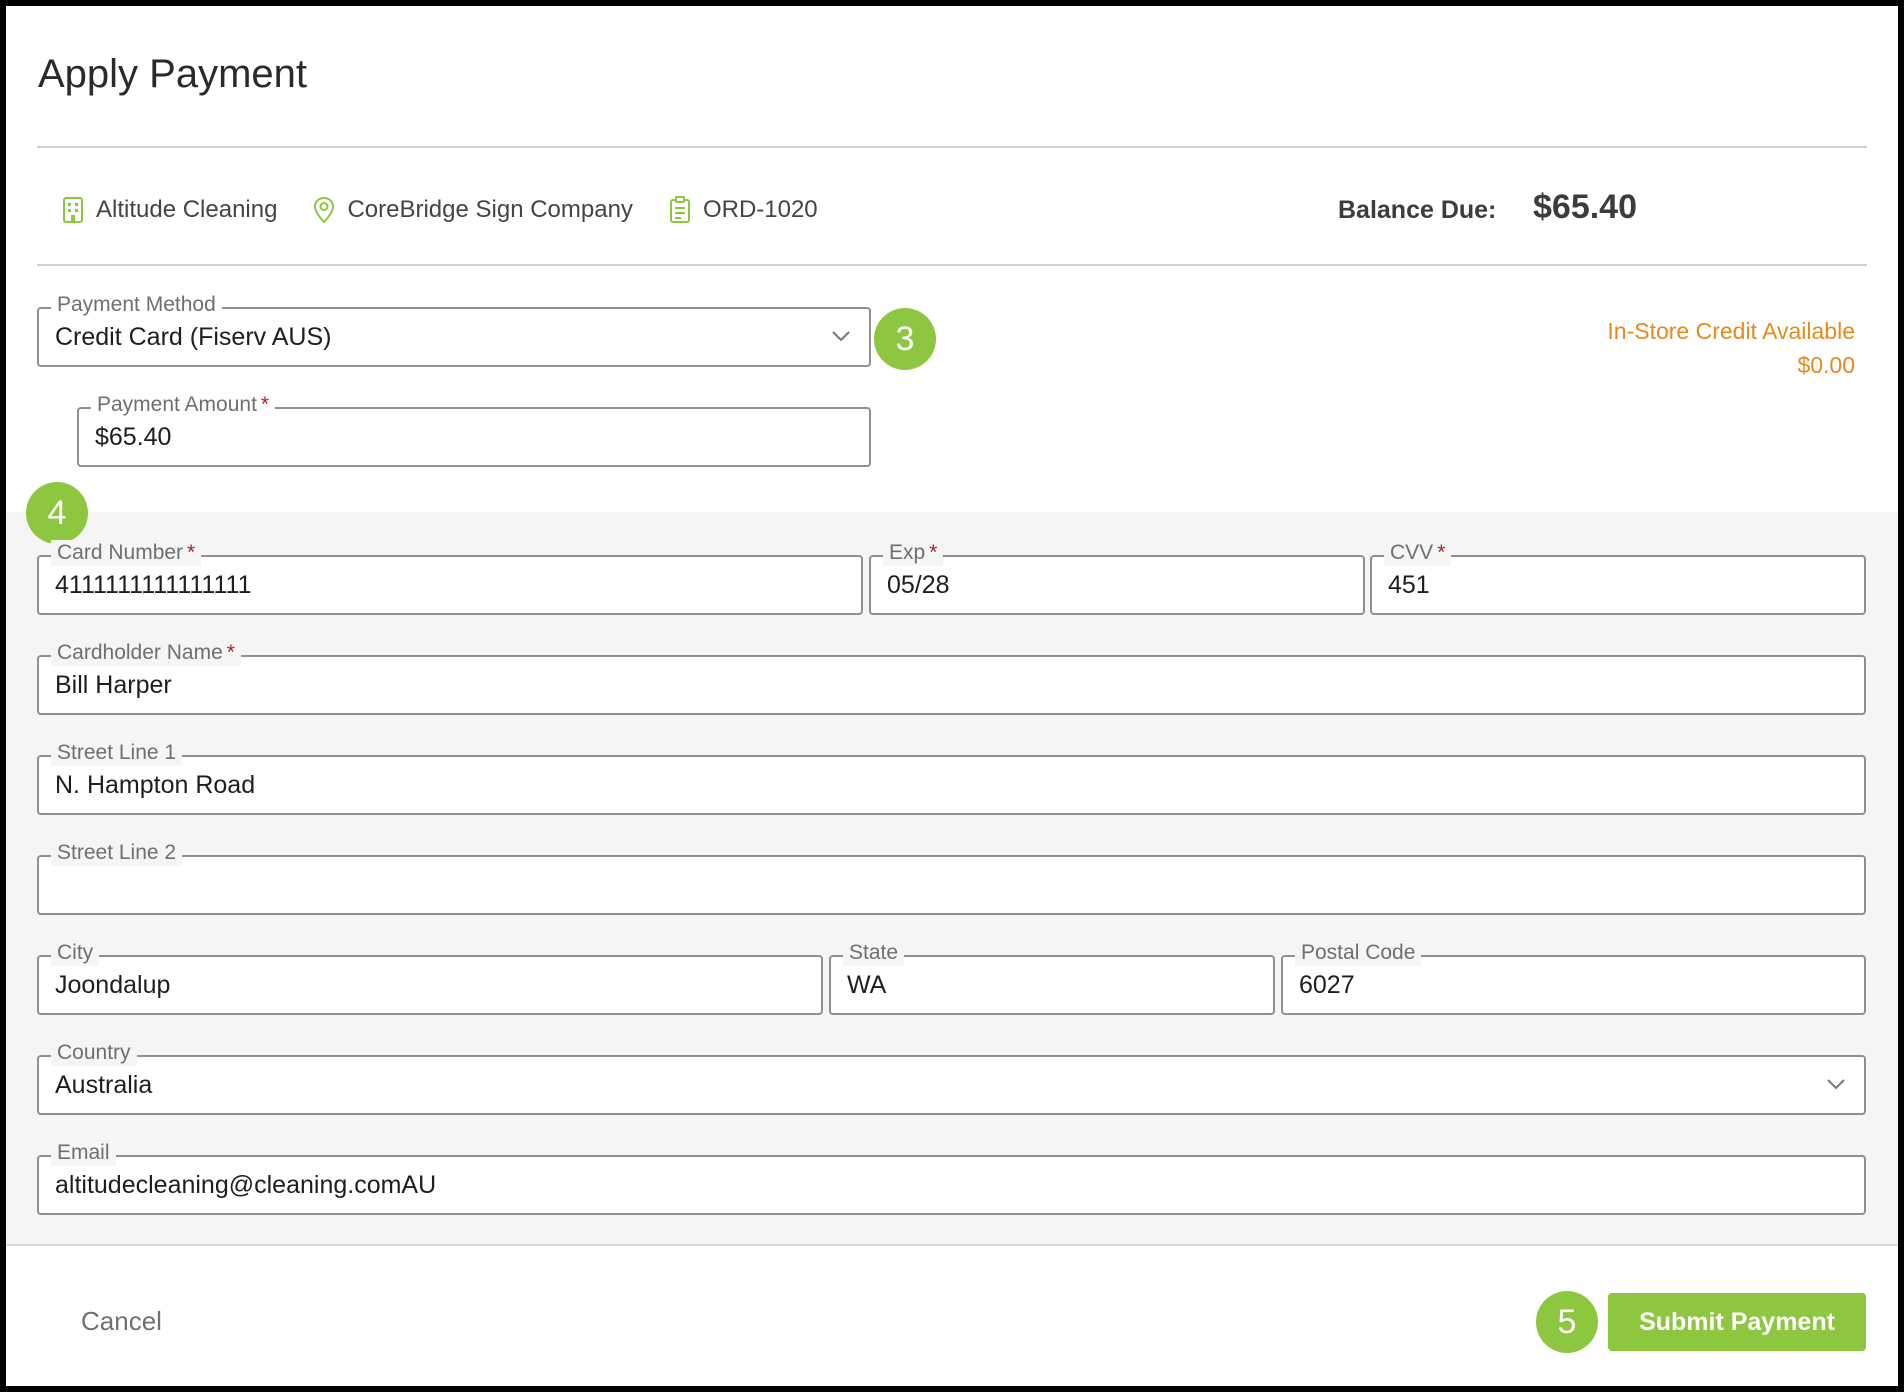 The width and height of the screenshot is (1904, 1392). What do you see at coordinates (760, 209) in the screenshot?
I see `order-number: ORD-1020` at bounding box center [760, 209].